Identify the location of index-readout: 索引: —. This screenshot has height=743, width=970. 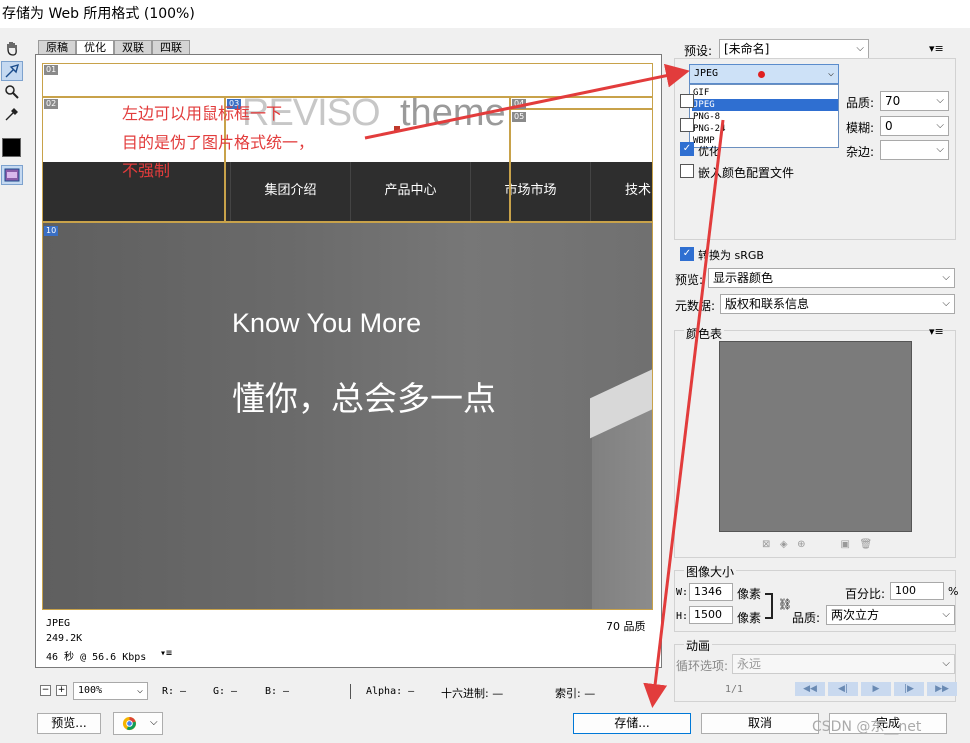
(575, 693).